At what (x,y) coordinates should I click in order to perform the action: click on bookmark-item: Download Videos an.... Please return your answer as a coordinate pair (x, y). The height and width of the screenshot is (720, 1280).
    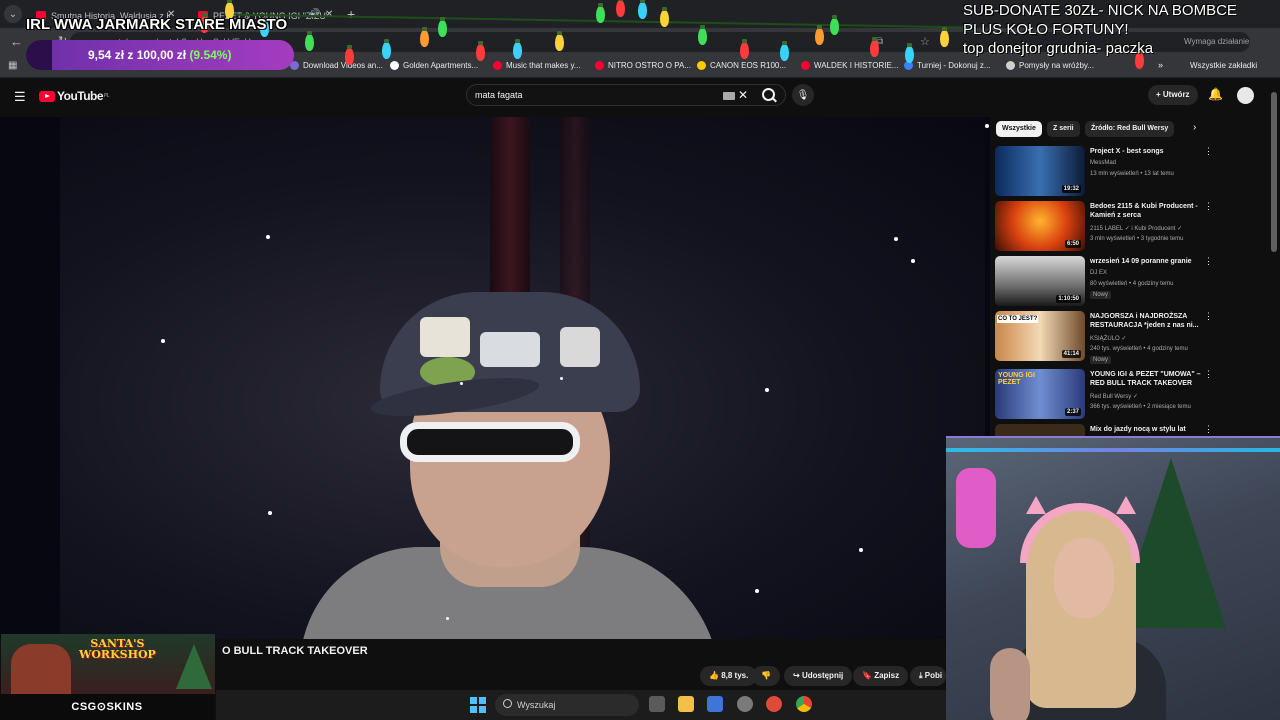
    Looking at the image, I should click on (336, 65).